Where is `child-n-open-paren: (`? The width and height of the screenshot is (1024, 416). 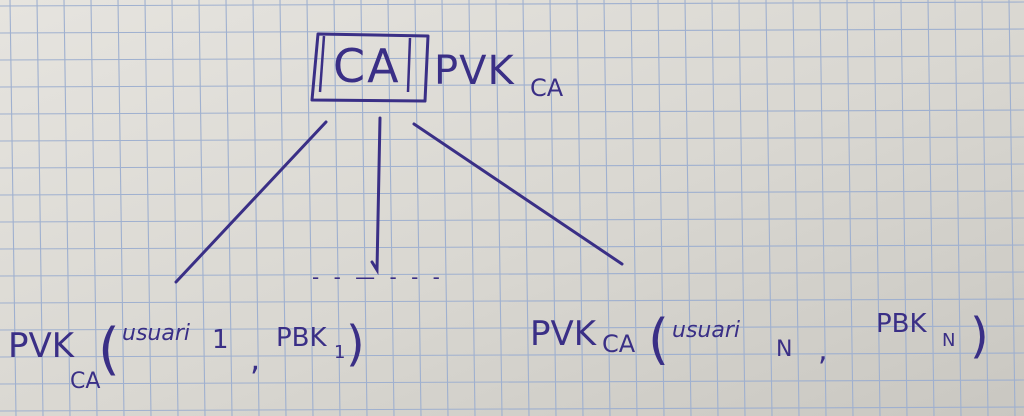 child-n-open-paren: ( is located at coordinates (658, 339).